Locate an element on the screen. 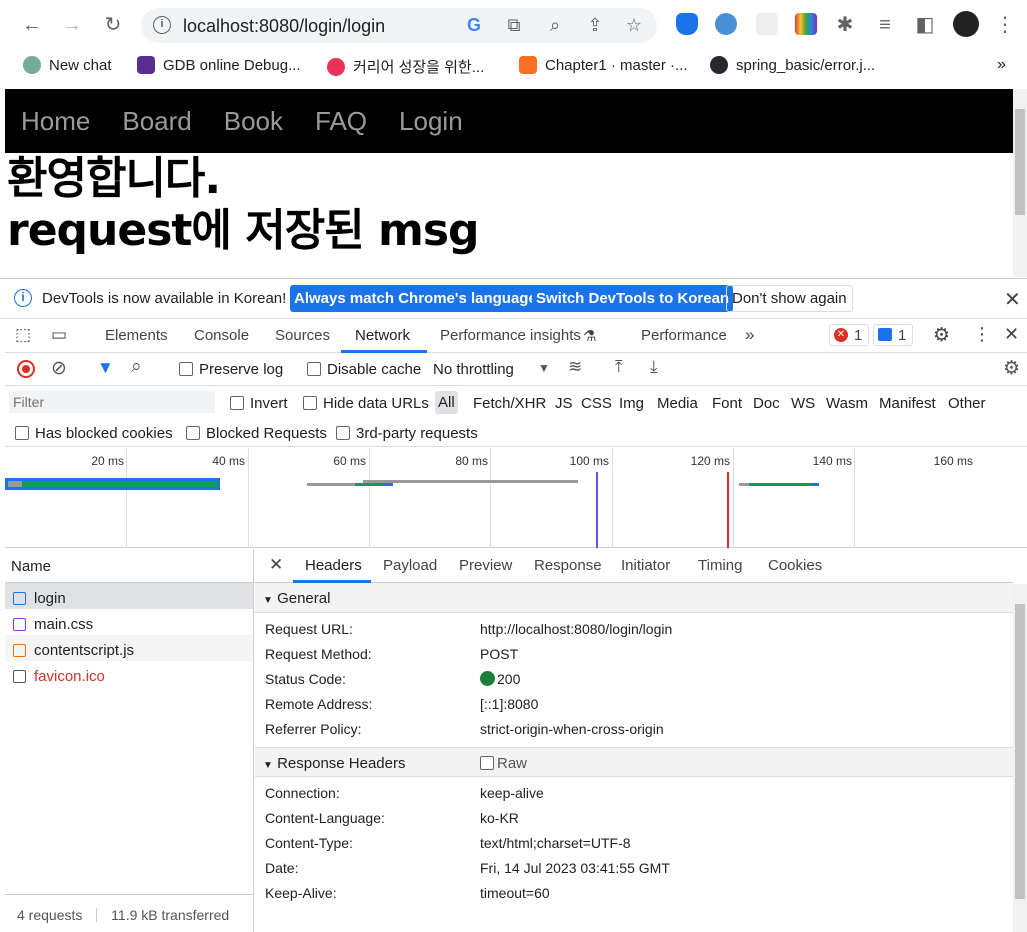 Image resolution: width=1027 pixels, height=932 pixels. nav-home: Home is located at coordinates (55, 121).